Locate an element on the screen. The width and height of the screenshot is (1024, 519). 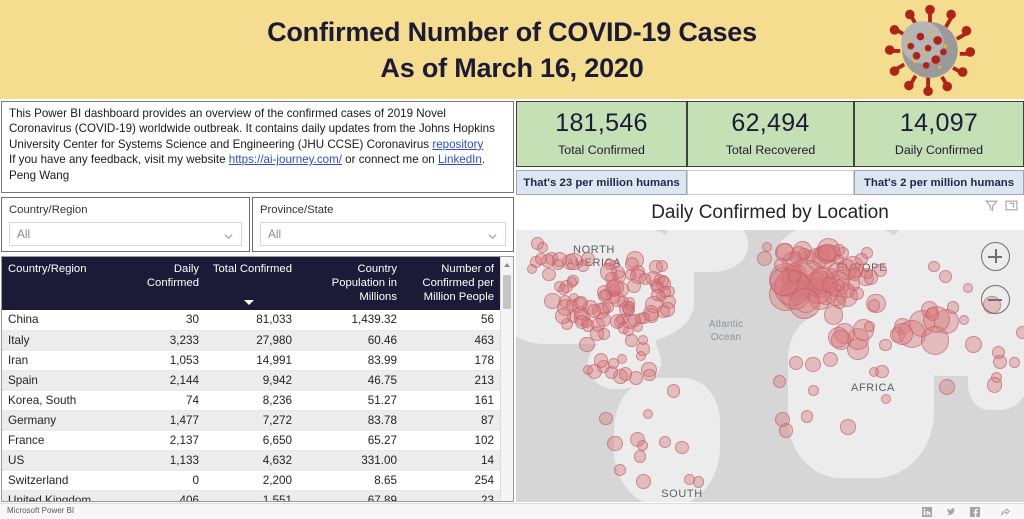
table-scrollbar is located at coordinates (506, 379).